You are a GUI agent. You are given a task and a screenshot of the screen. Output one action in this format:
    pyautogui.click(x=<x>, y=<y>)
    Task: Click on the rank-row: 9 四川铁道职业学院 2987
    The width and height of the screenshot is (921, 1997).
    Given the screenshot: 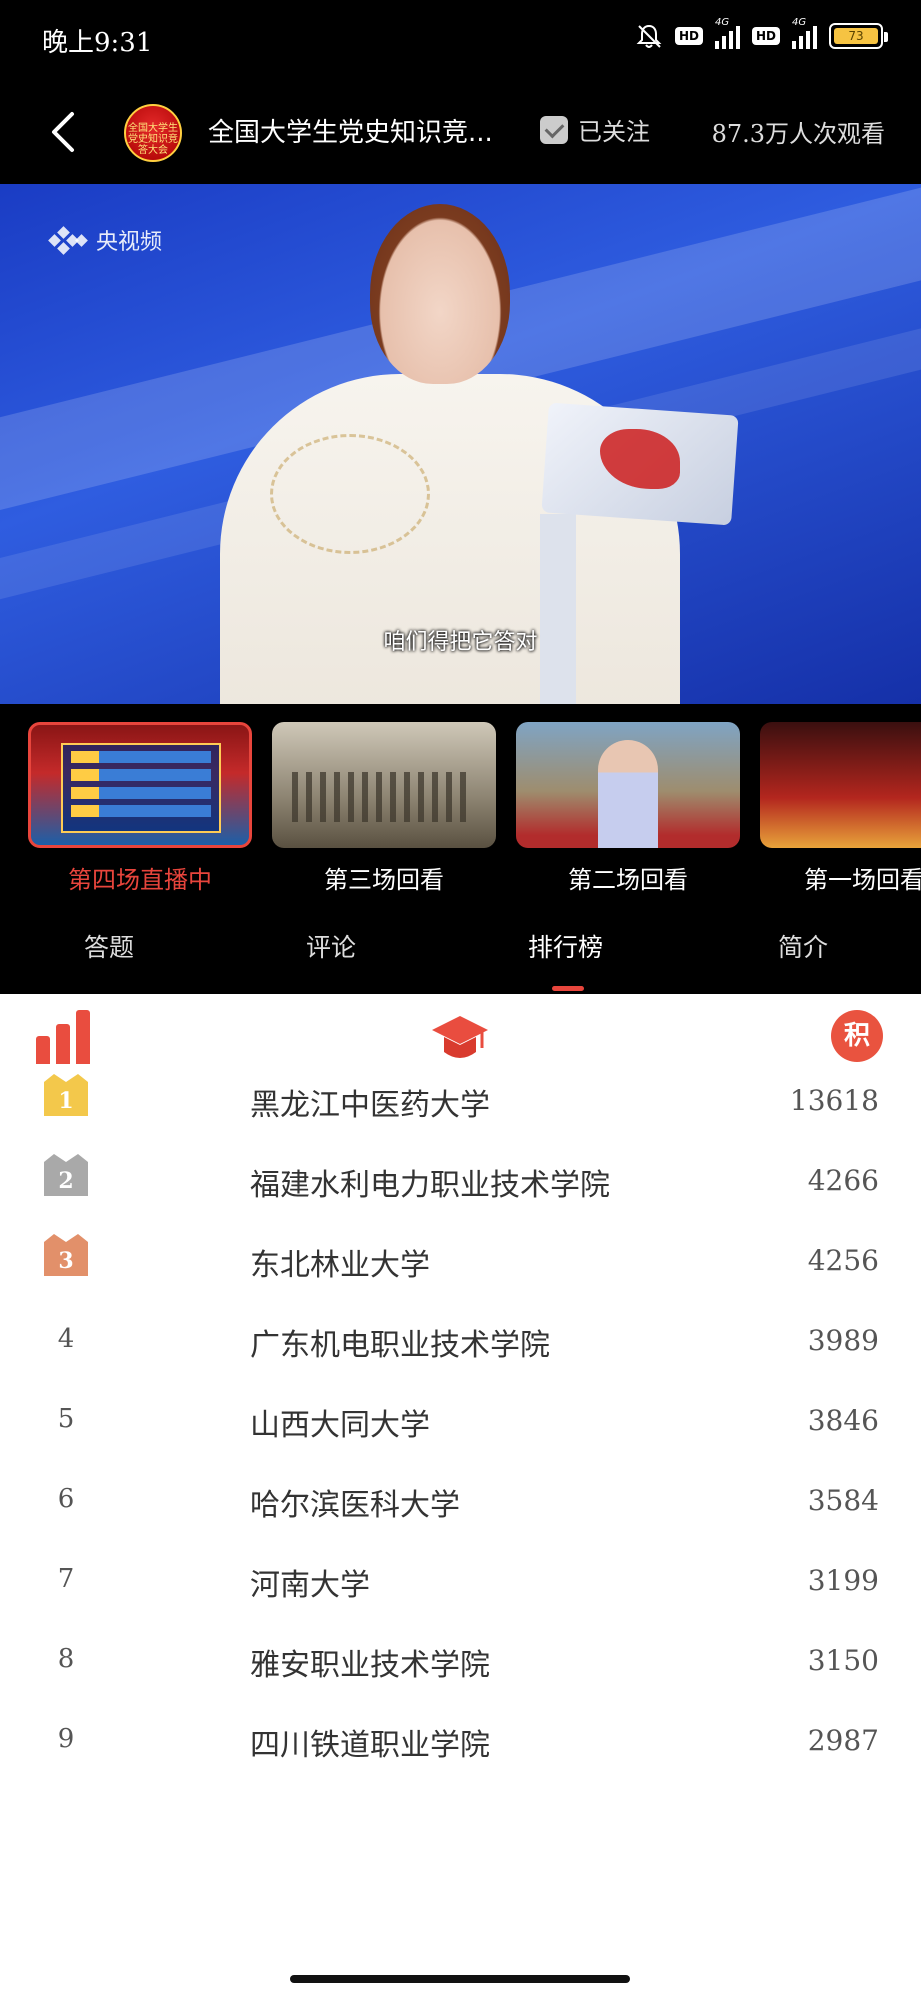 What is the action you would take?
    pyautogui.click(x=460, y=1744)
    